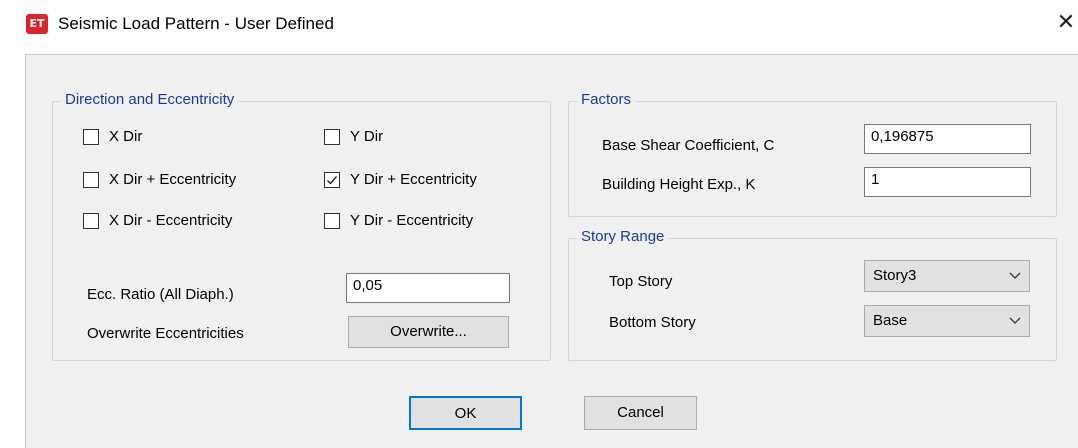 The width and height of the screenshot is (1078, 448). Describe the element at coordinates (688, 145) in the screenshot. I see `base-shear-coefficient-label: Base Shear Coefficient, C` at that location.